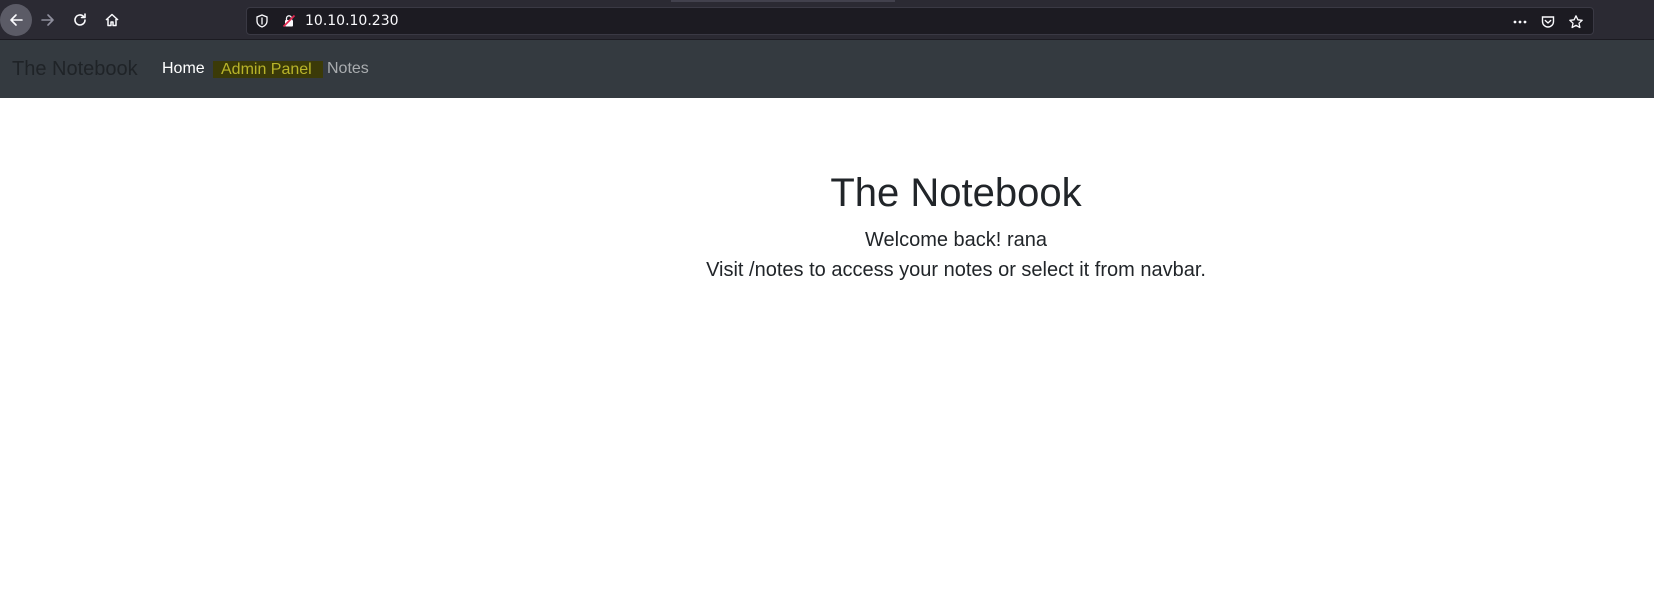  Describe the element at coordinates (289, 21) in the screenshot. I see `insecure-lock-icon` at that location.